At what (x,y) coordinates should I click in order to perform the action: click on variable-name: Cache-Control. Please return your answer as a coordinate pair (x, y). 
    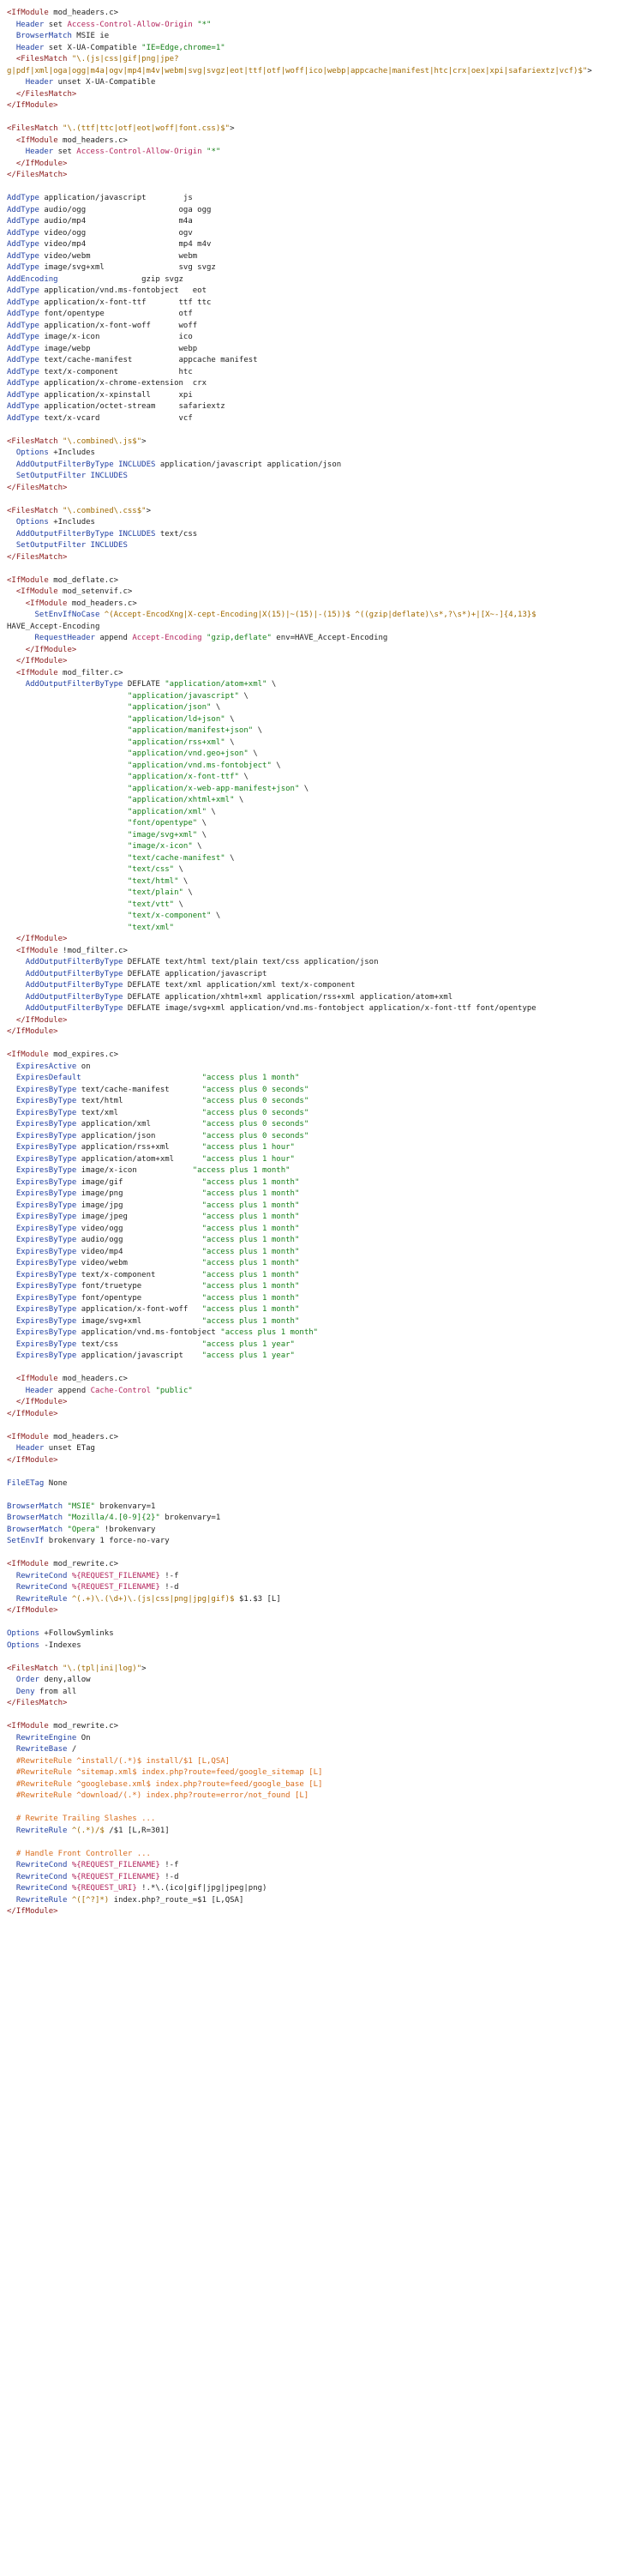
    Looking at the image, I should click on (121, 1391).